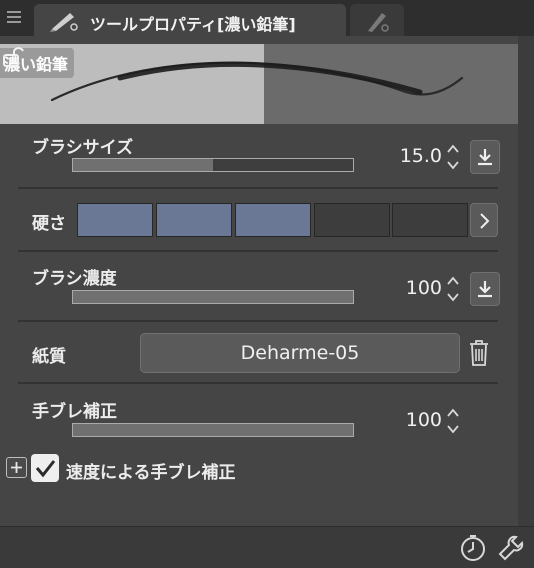  What do you see at coordinates (407, 156) in the screenshot?
I see `brush-size-value: 15.0` at bounding box center [407, 156].